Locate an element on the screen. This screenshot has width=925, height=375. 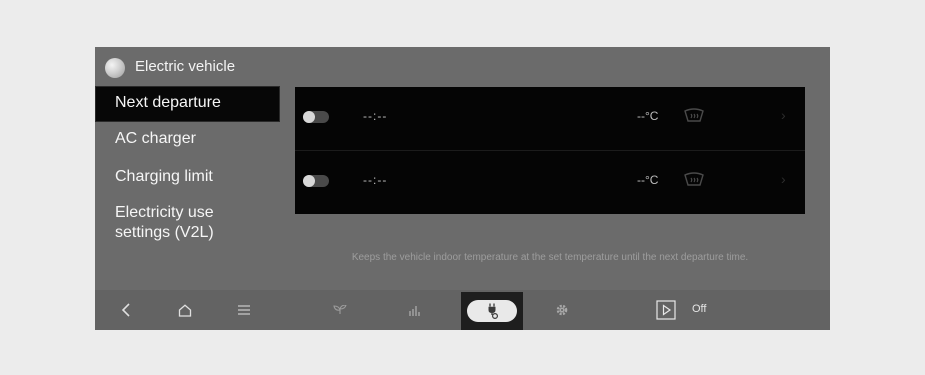
home-icon is located at coordinates (185, 310).